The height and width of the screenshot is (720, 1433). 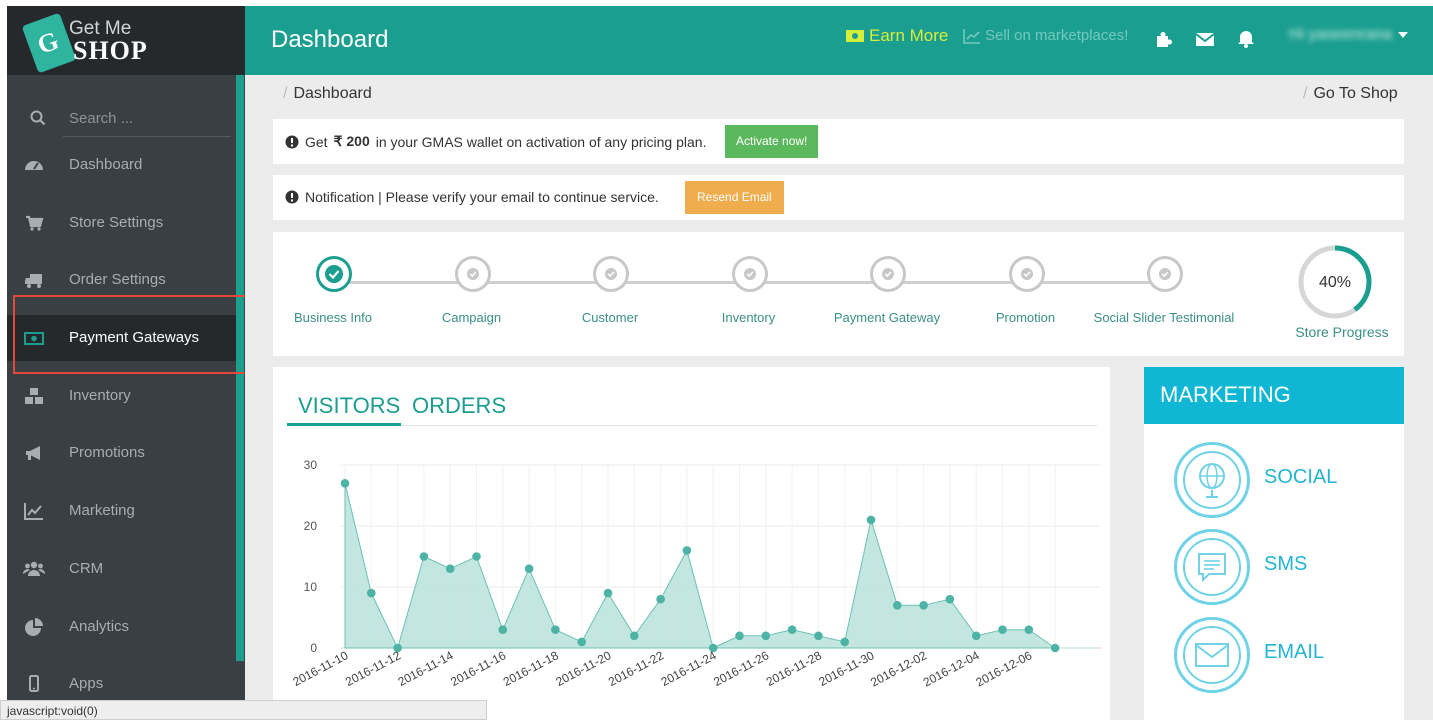 I want to click on activate-now-button: Activate now!, so click(x=772, y=141).